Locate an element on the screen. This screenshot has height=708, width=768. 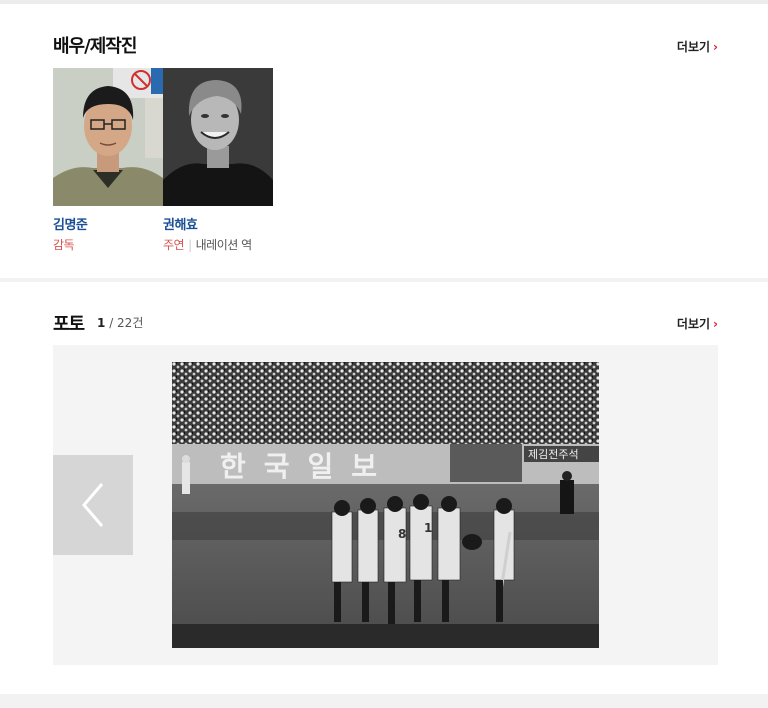
svg-text: 1 is located at coordinates (428, 528).